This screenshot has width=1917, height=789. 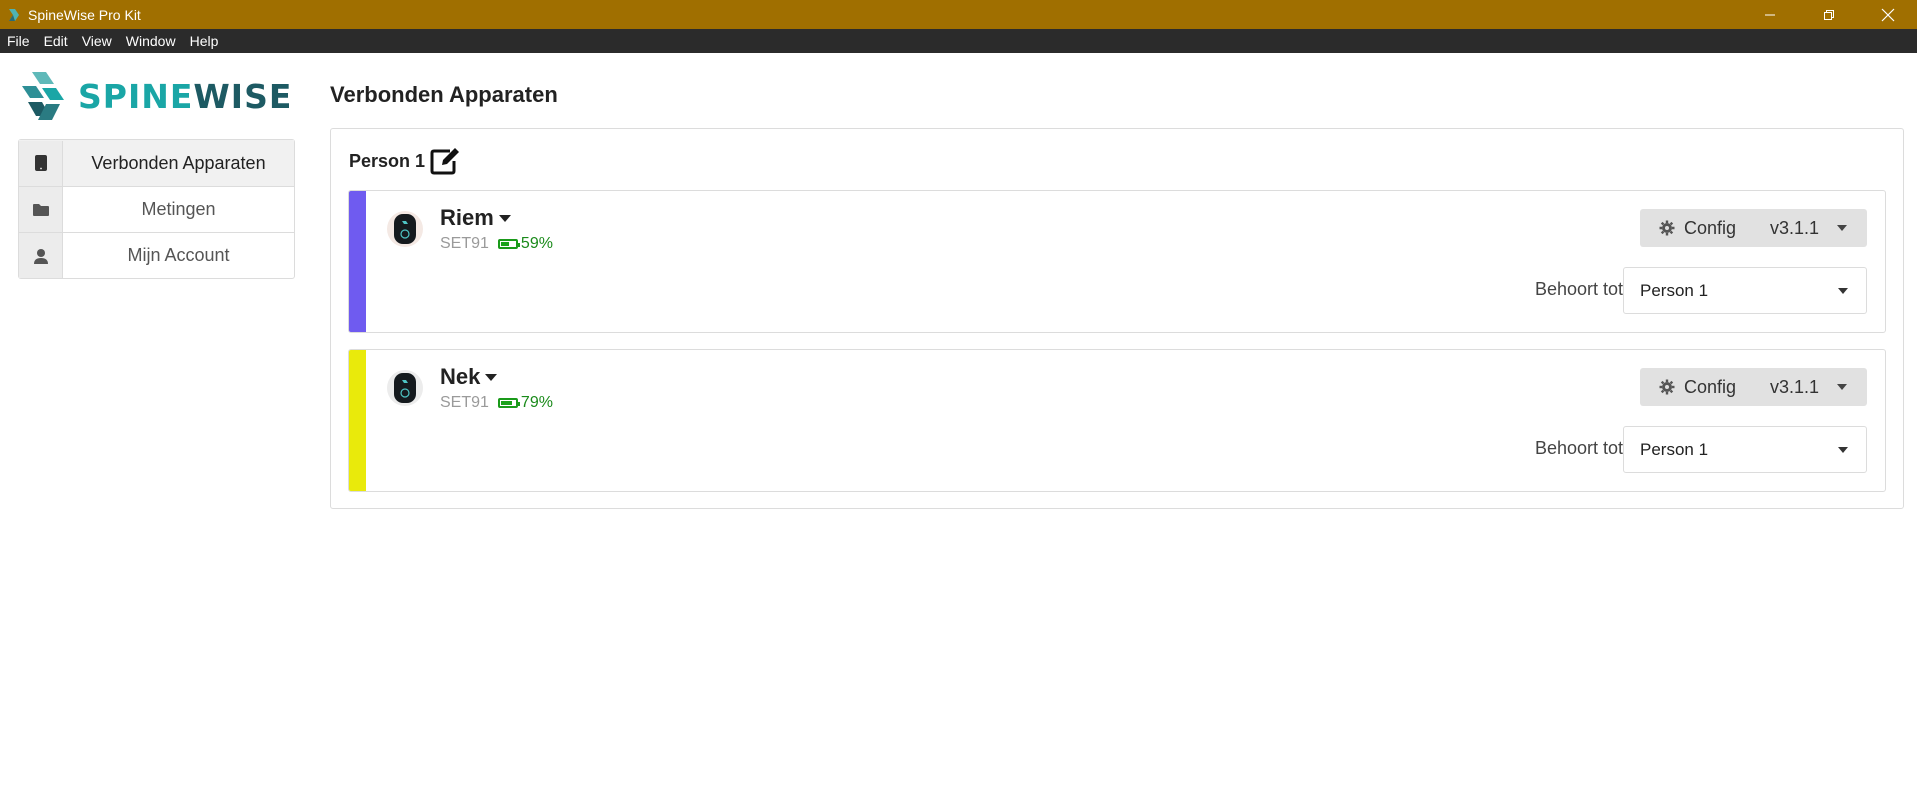 I want to click on spinewise-logo: SPINEWISE, so click(x=155, y=96).